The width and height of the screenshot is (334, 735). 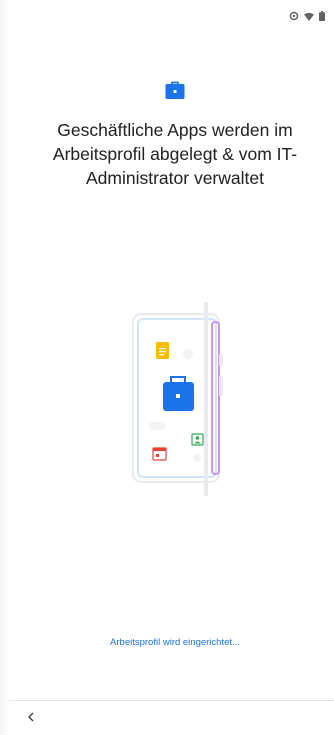 What do you see at coordinates (171, 700) in the screenshot?
I see `nav-divider` at bounding box center [171, 700].